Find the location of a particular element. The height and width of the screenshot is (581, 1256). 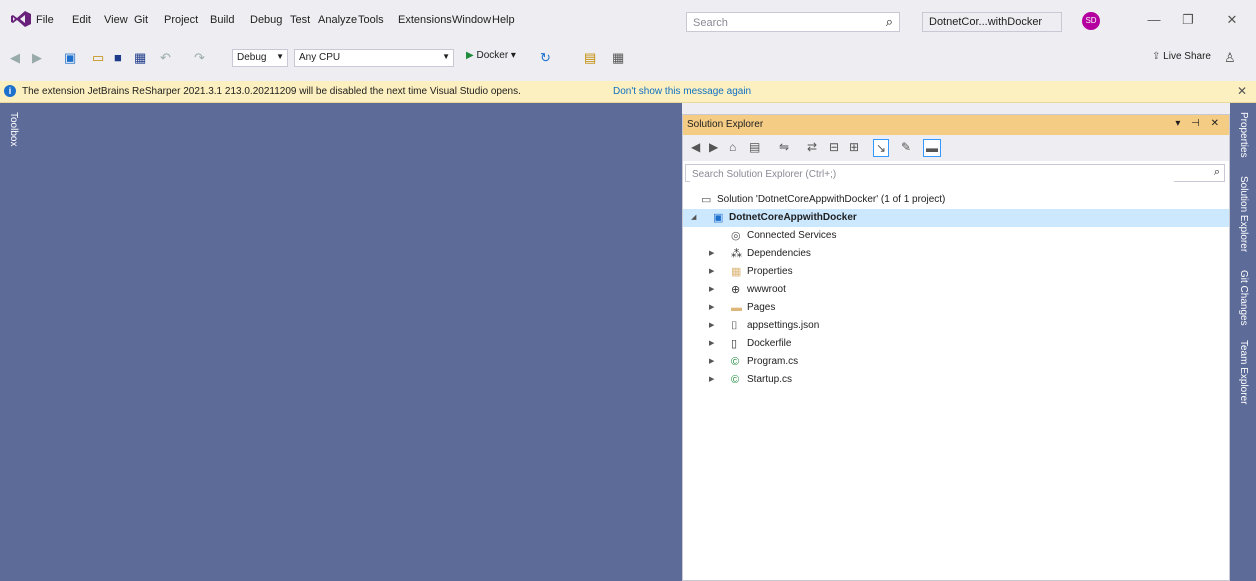

tab-solution-explorer: Solution Explorer is located at coordinates (1243, 214).